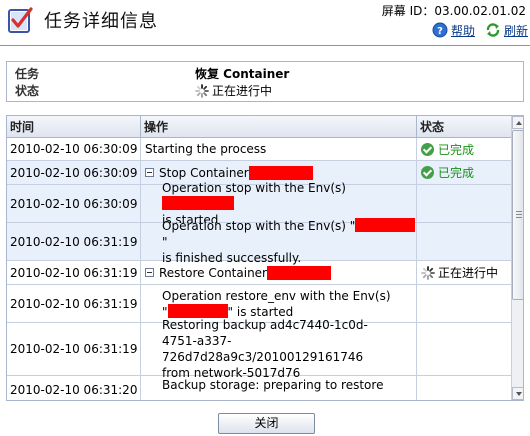 This screenshot has width=530, height=436. What do you see at coordinates (204, 172) in the screenshot?
I see `operation-text: Stop Container` at bounding box center [204, 172].